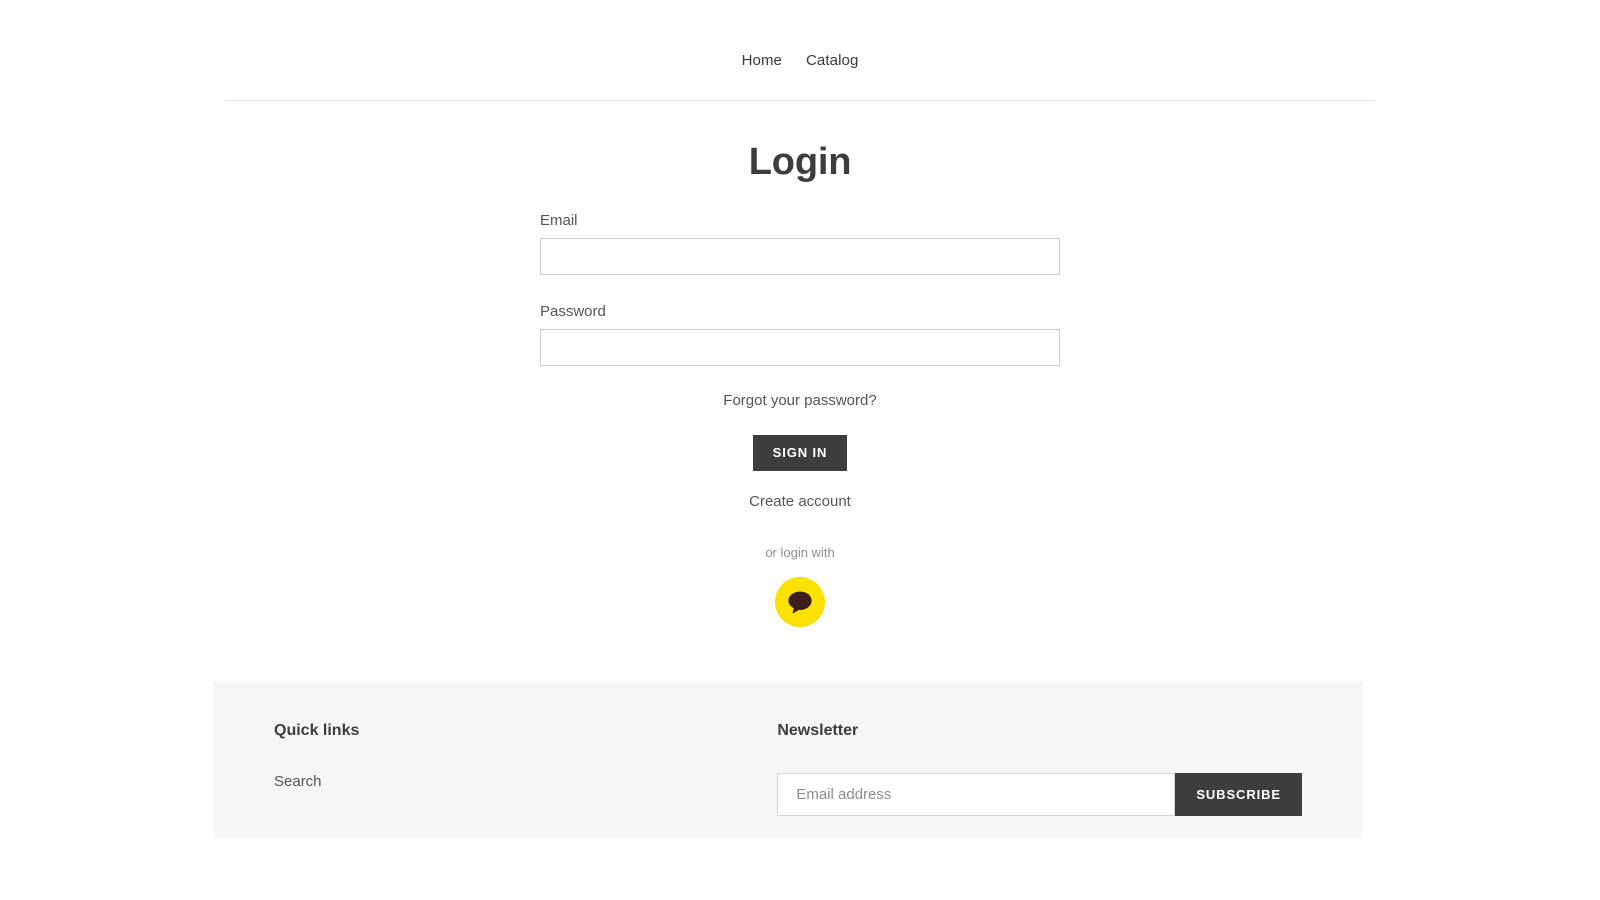 The height and width of the screenshot is (900, 1600). What do you see at coordinates (800, 453) in the screenshot?
I see `sign-in-button: SIGN IN` at bounding box center [800, 453].